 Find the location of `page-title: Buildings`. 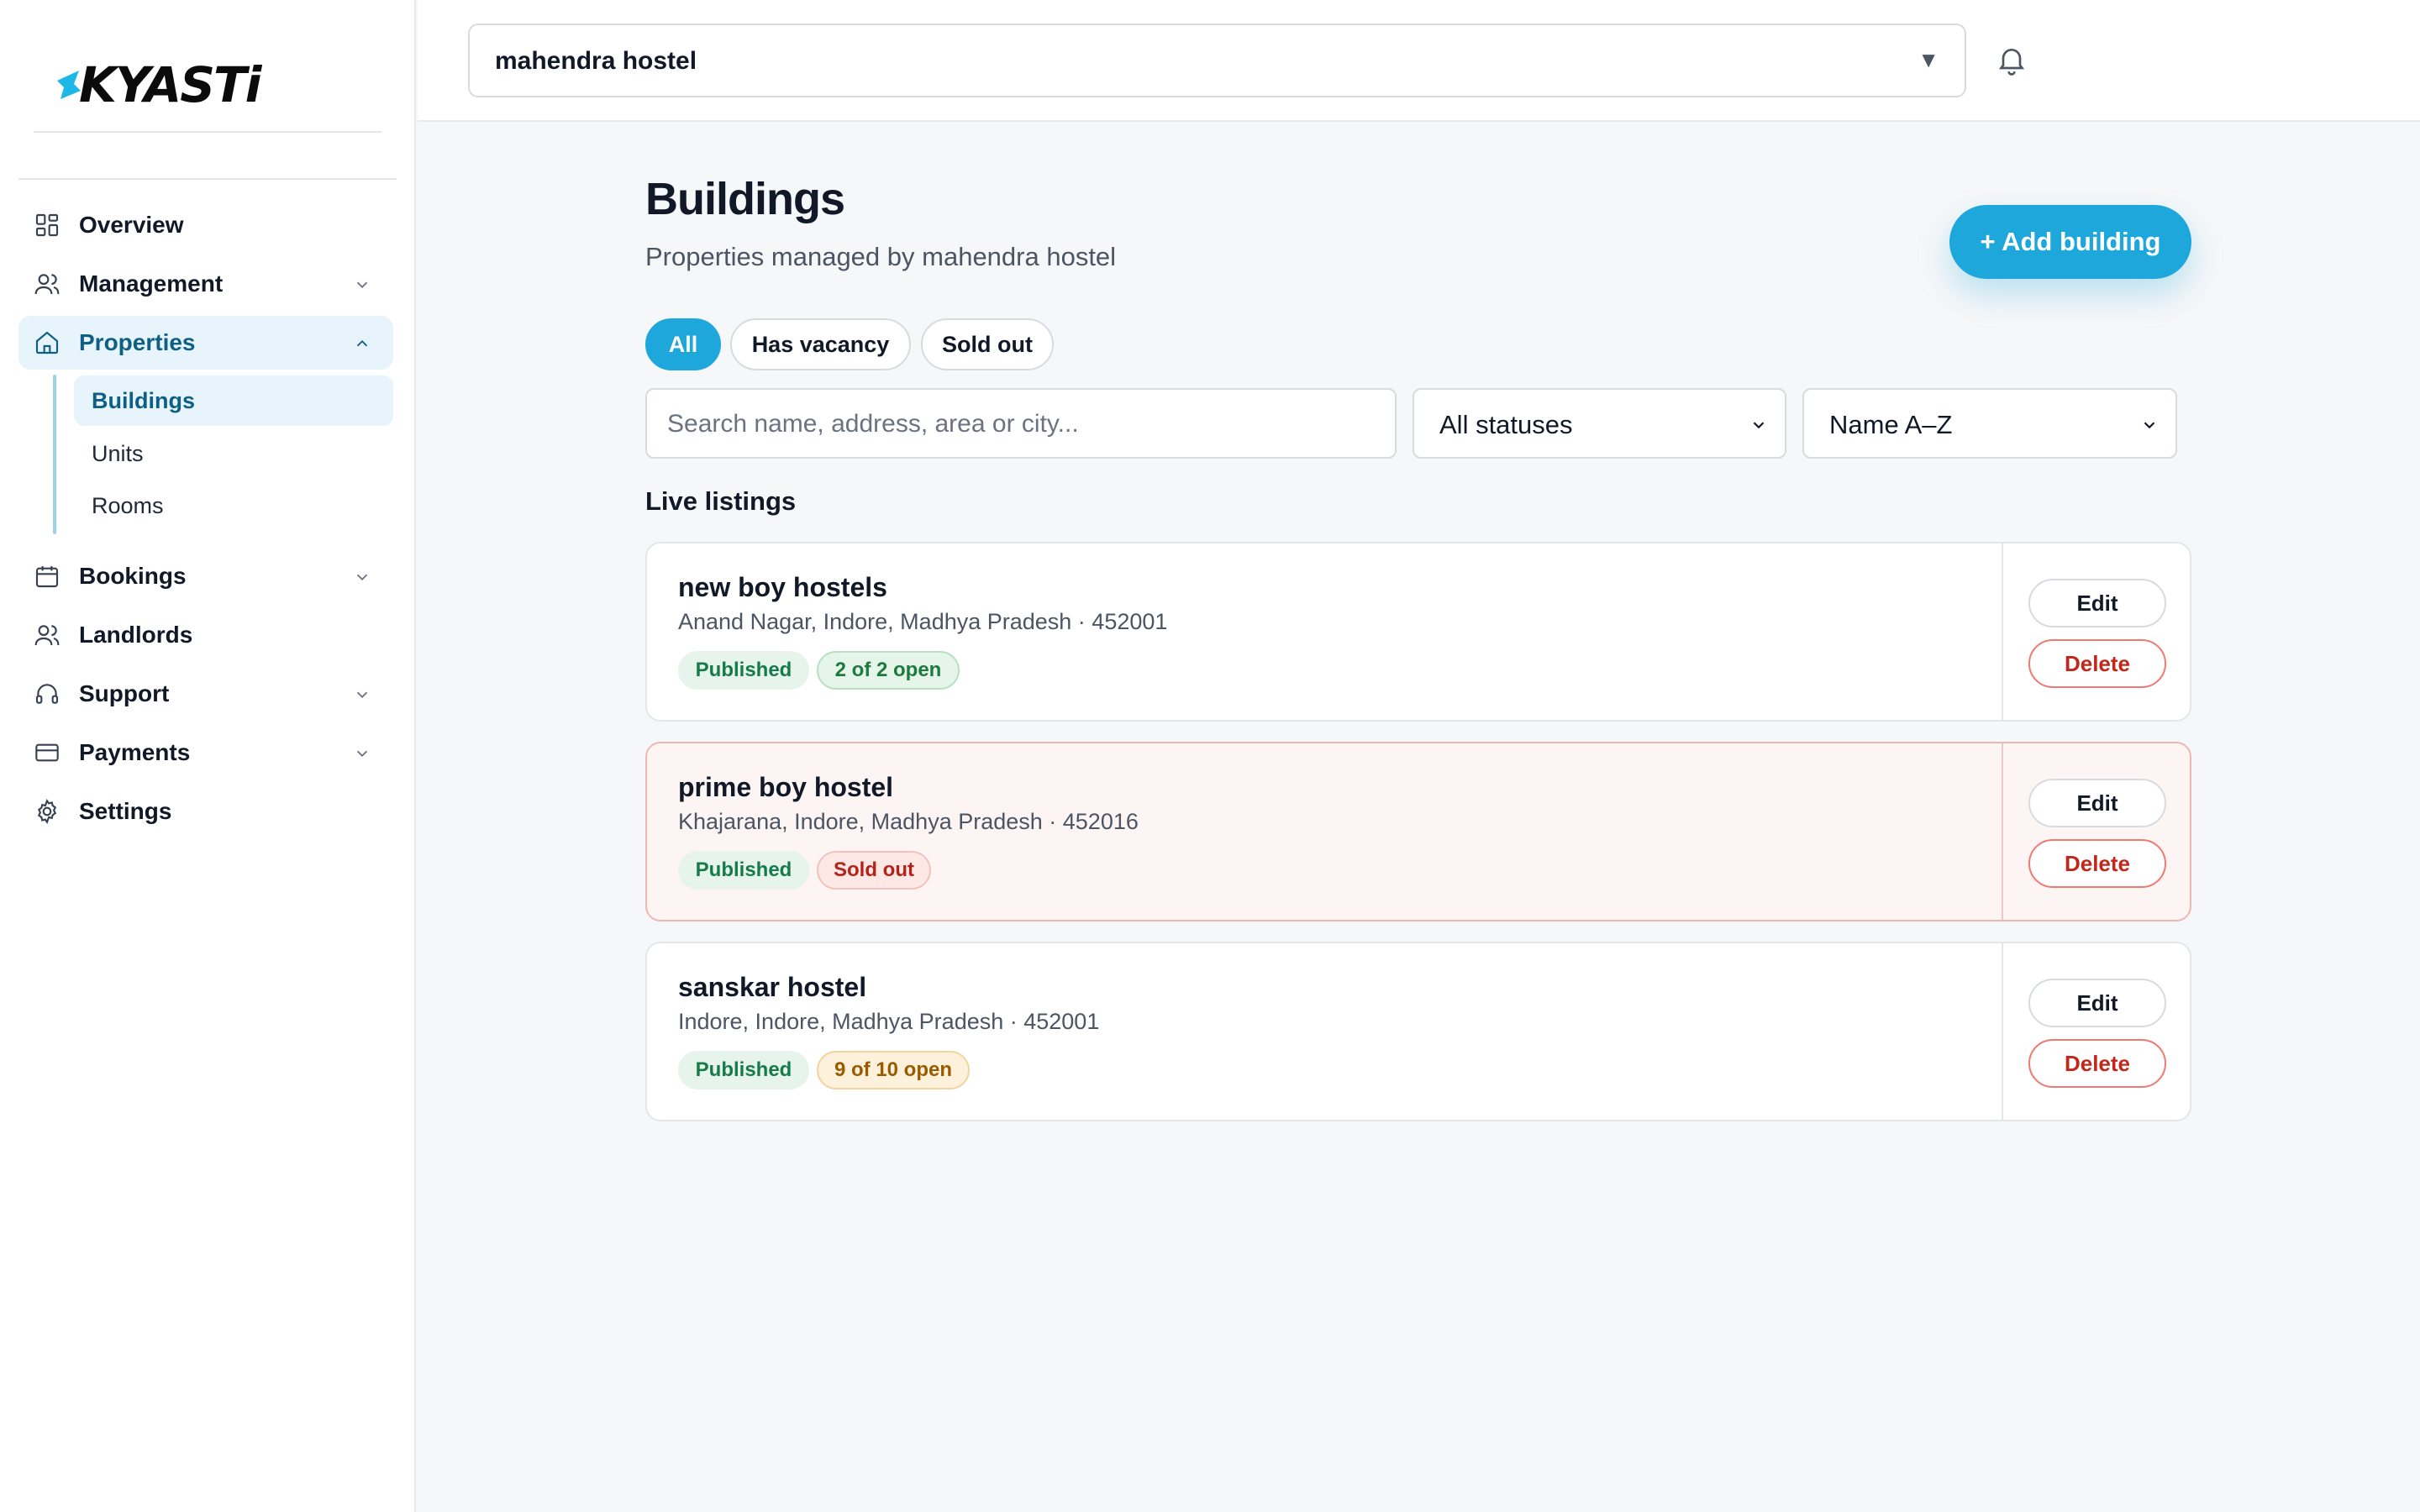

page-title: Buildings is located at coordinates (745, 199).